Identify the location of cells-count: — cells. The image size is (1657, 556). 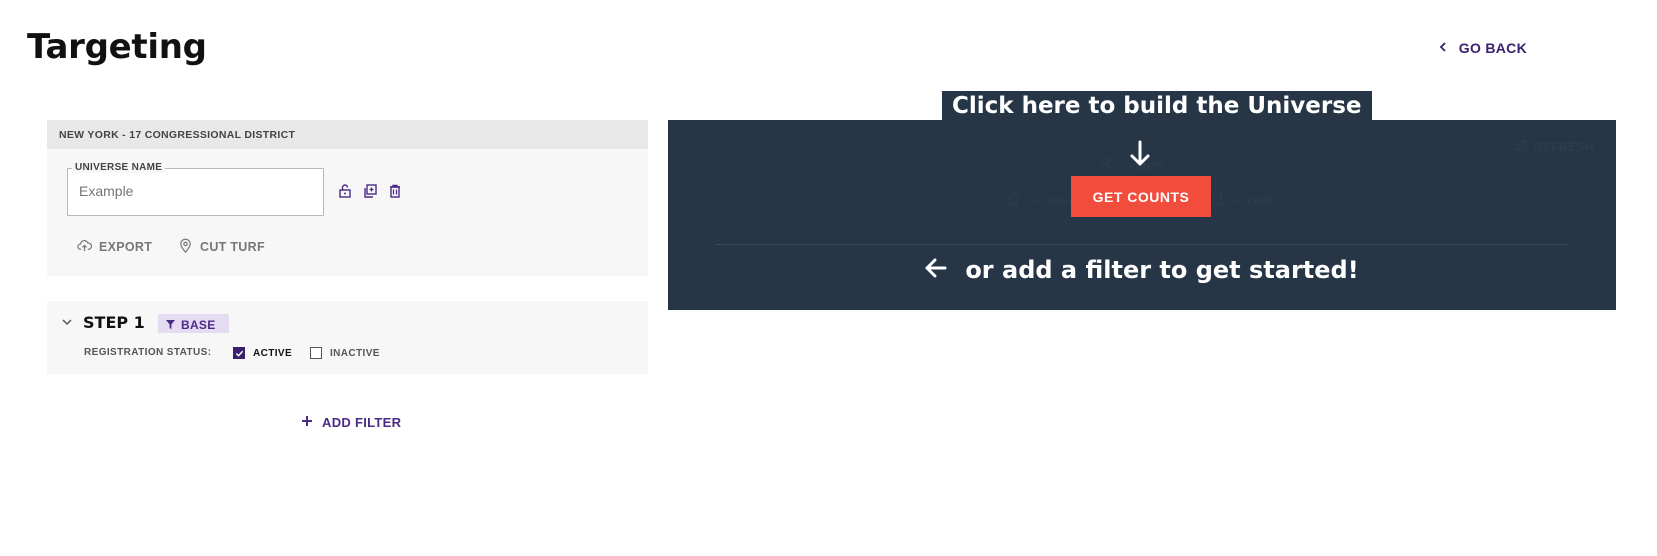
(1242, 200).